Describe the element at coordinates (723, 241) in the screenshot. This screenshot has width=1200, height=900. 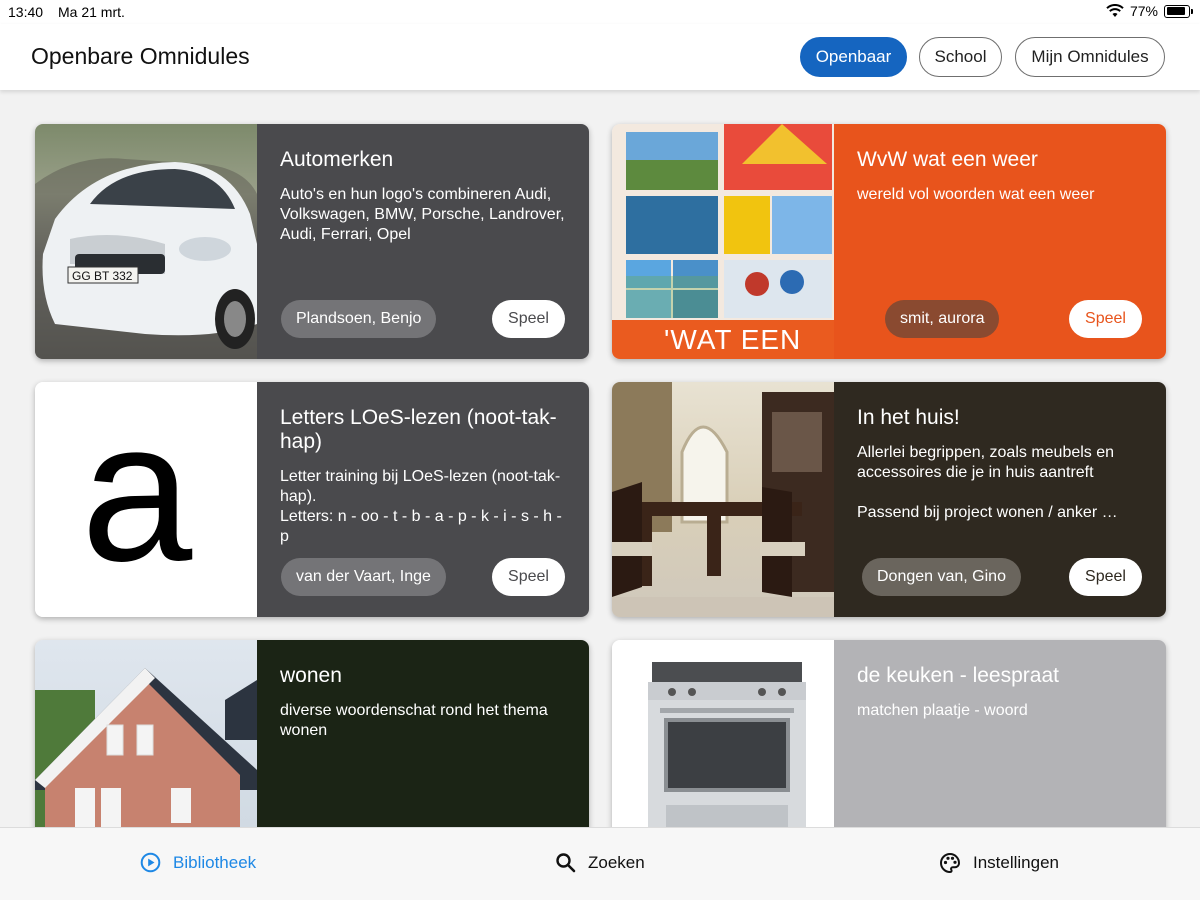
I see `card-image-weather: 'WAT EEN` at that location.